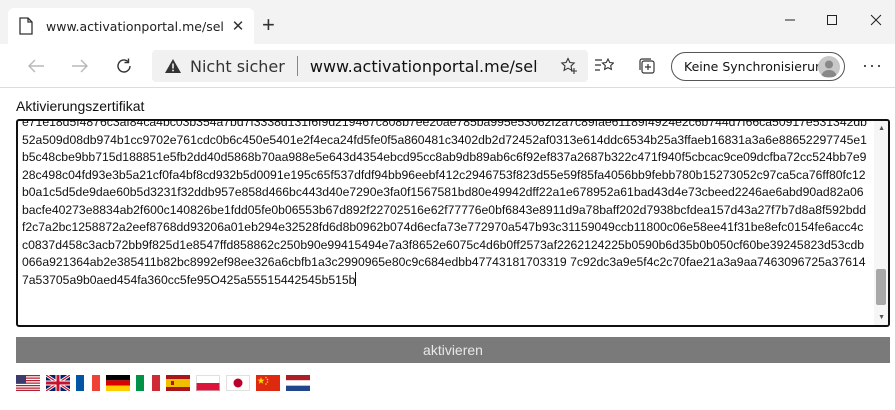 The width and height of the screenshot is (895, 410). Describe the element at coordinates (148, 383) in the screenshot. I see `flag-italy-icon` at that location.